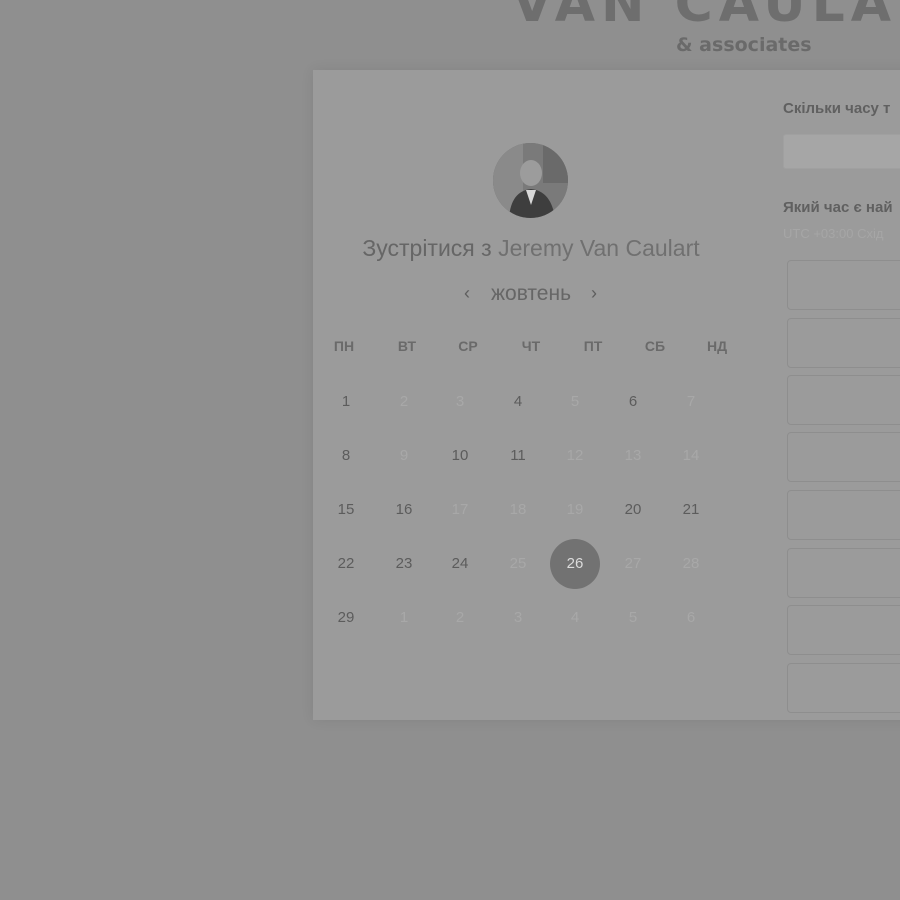 The height and width of the screenshot is (900, 900). Describe the element at coordinates (691, 401) in the screenshot. I see `calendar-day: 7` at that location.